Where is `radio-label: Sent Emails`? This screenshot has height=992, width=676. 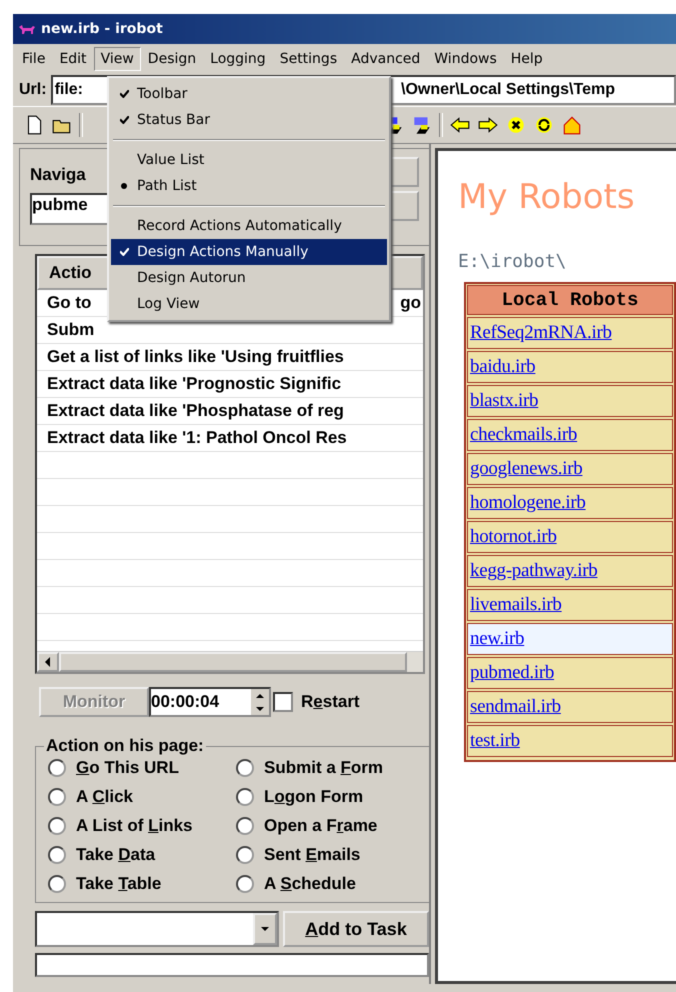 radio-label: Sent Emails is located at coordinates (312, 855).